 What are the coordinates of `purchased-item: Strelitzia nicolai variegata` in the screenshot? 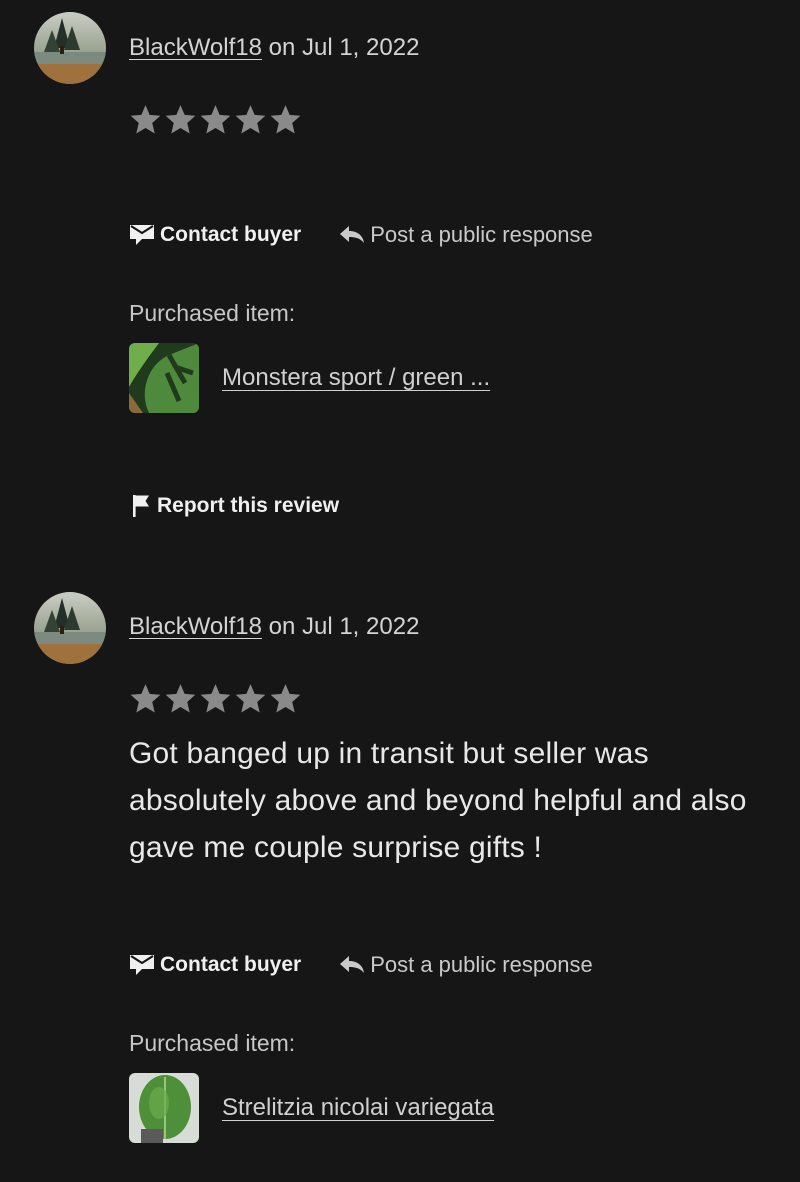 It's located at (311, 1108).